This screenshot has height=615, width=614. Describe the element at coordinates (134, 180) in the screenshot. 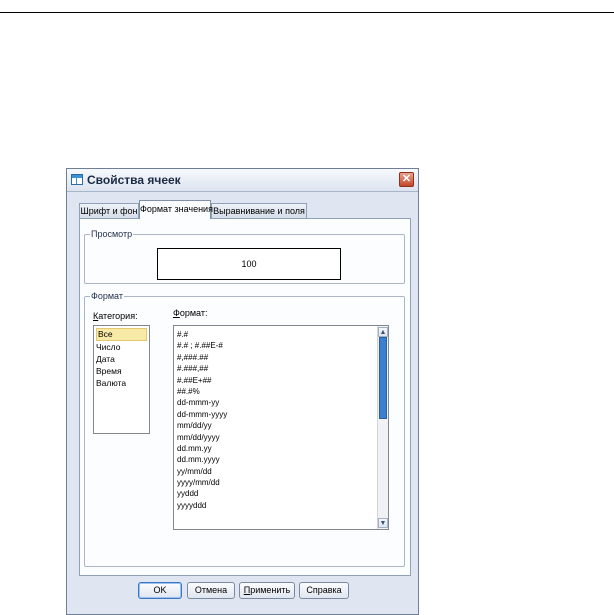

I see `dialog-title: Свойства ячеек` at that location.